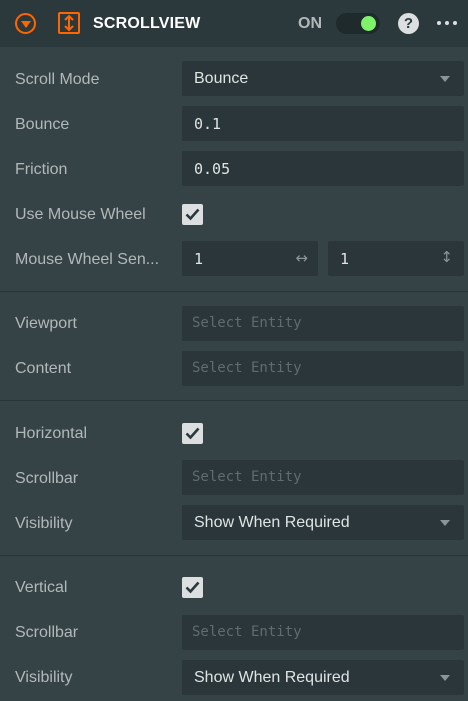  I want to click on horizontal-scrollbar-label: Scrollbar, so click(47, 478).